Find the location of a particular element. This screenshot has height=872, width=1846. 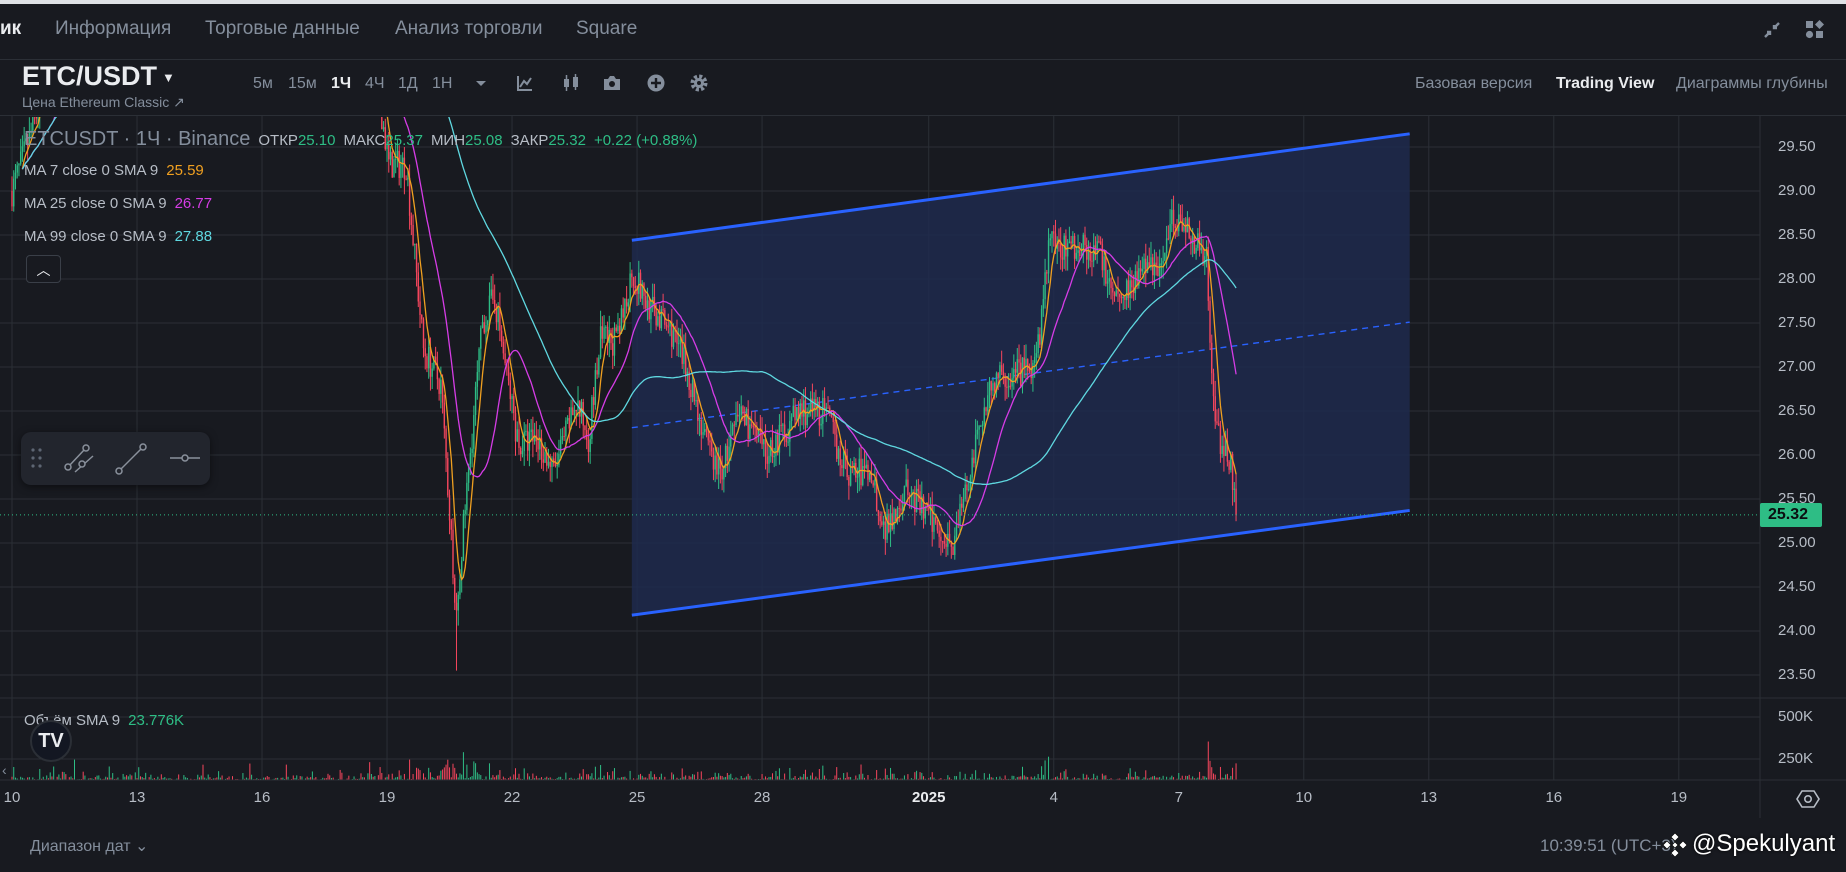

time-tick-label: 10 is located at coordinates (12, 797).